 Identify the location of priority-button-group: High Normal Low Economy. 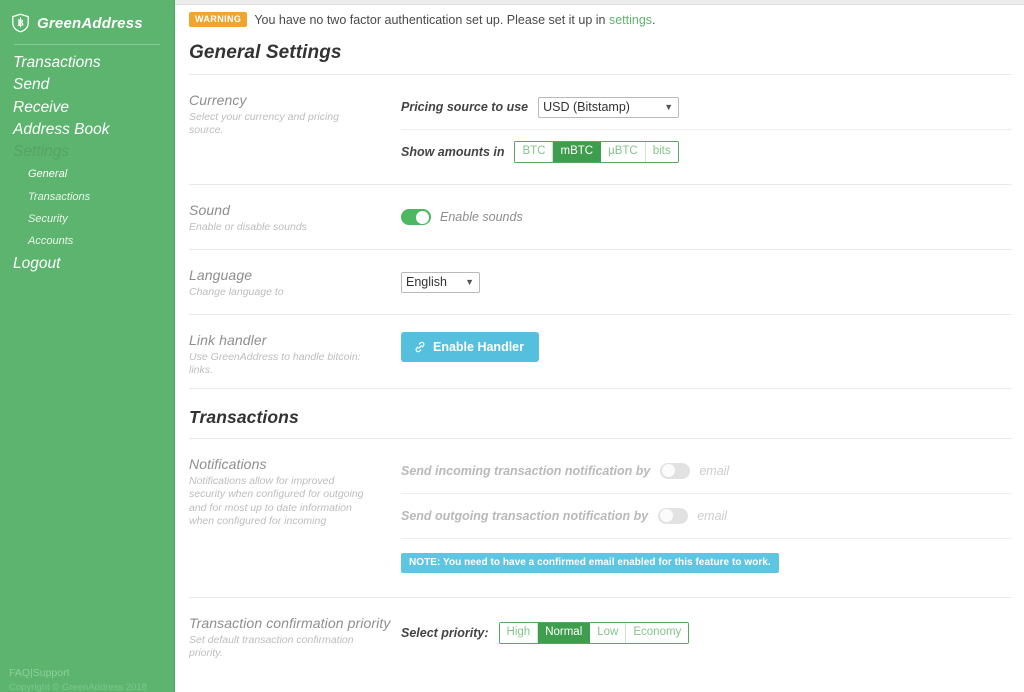
(594, 632).